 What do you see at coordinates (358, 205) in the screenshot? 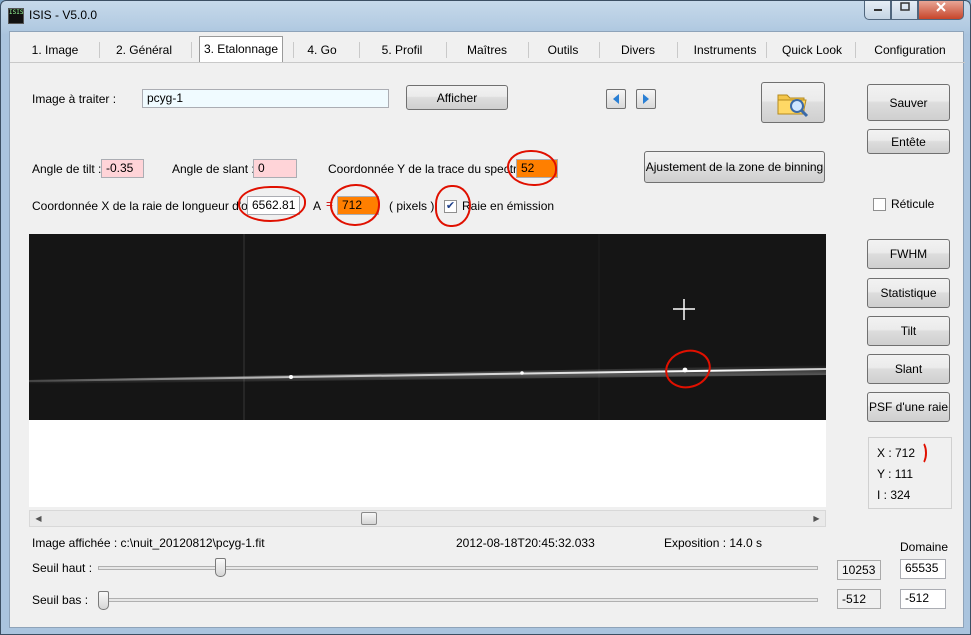
I see `line-x-pixel-field: 712` at bounding box center [358, 205].